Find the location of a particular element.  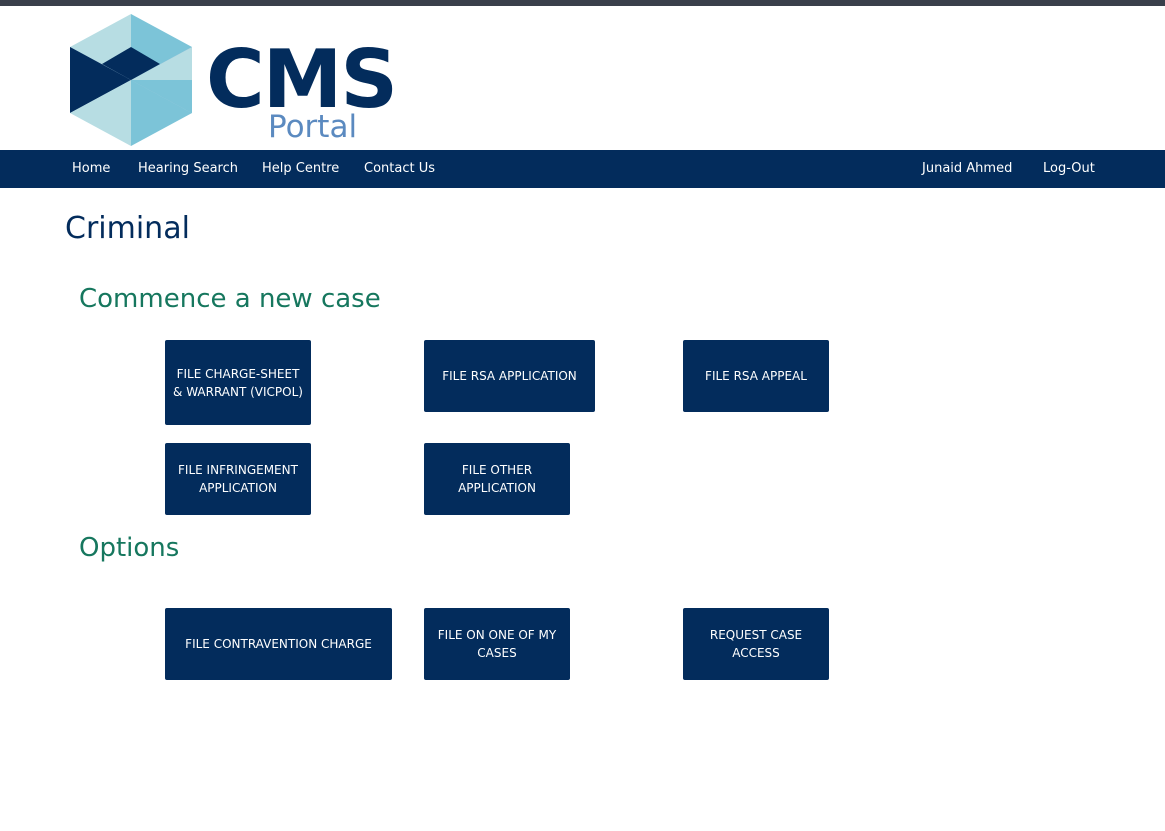

file-infringement-application-button: FILE INFRINGEMENT APPLICATION is located at coordinates (238, 479).